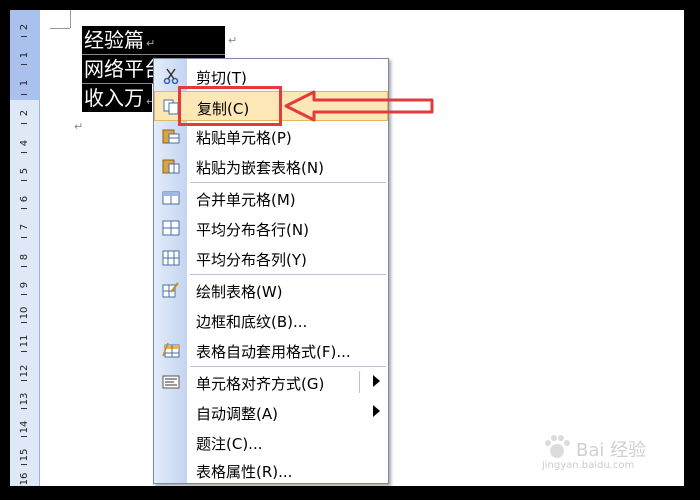 This screenshot has width=700, height=500. Describe the element at coordinates (24, 171) in the screenshot. I see `ruler-number: 5` at that location.